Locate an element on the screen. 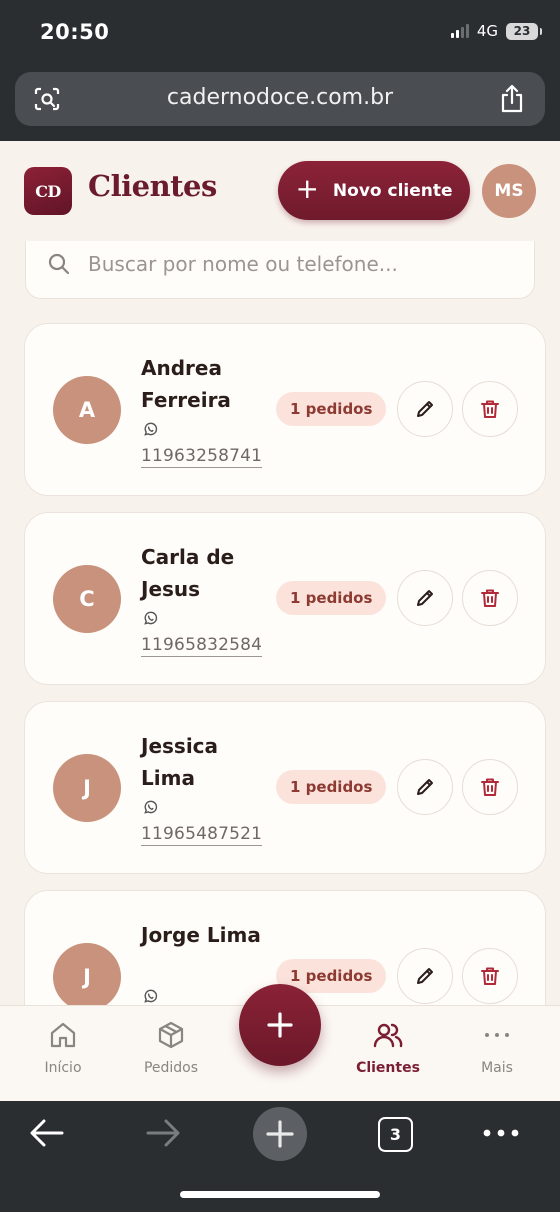 The width and height of the screenshot is (560, 1212). nav-item-clientes: Clientes is located at coordinates (388, 1048).